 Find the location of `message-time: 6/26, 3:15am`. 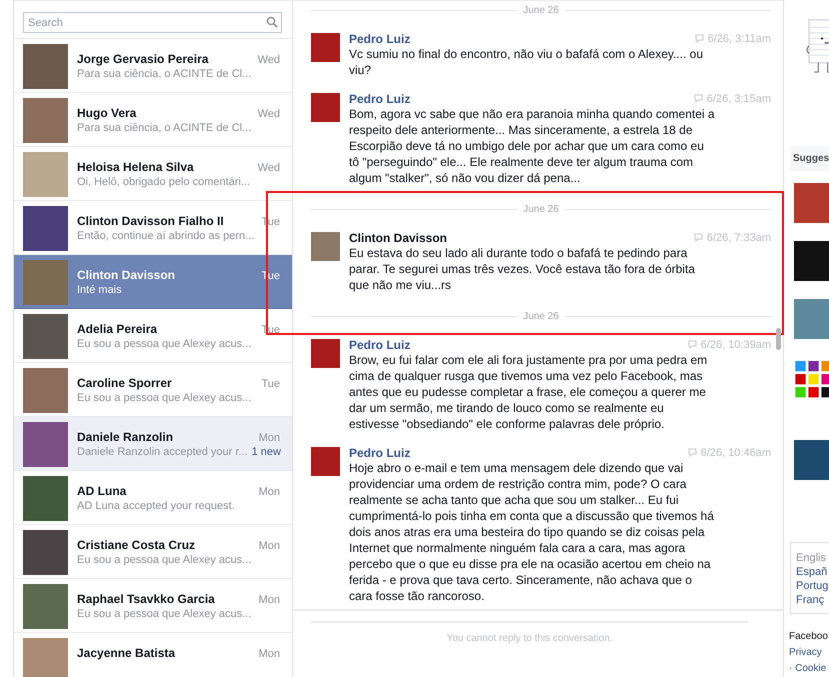

message-time: 6/26, 3:15am is located at coordinates (738, 98).